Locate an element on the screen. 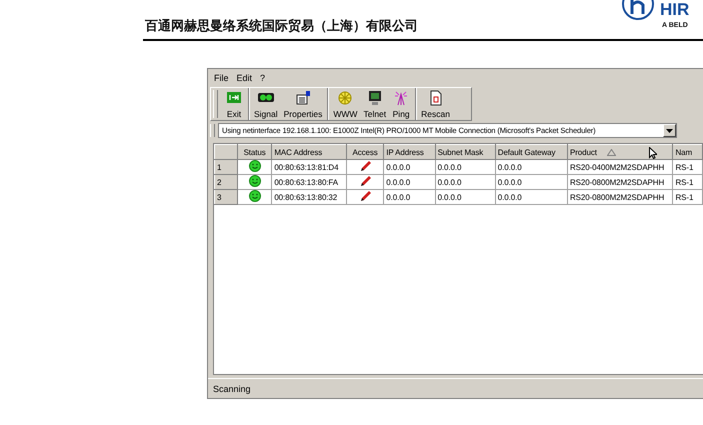 Image resolution: width=703 pixels, height=425 pixels. column-header: Status is located at coordinates (254, 152).